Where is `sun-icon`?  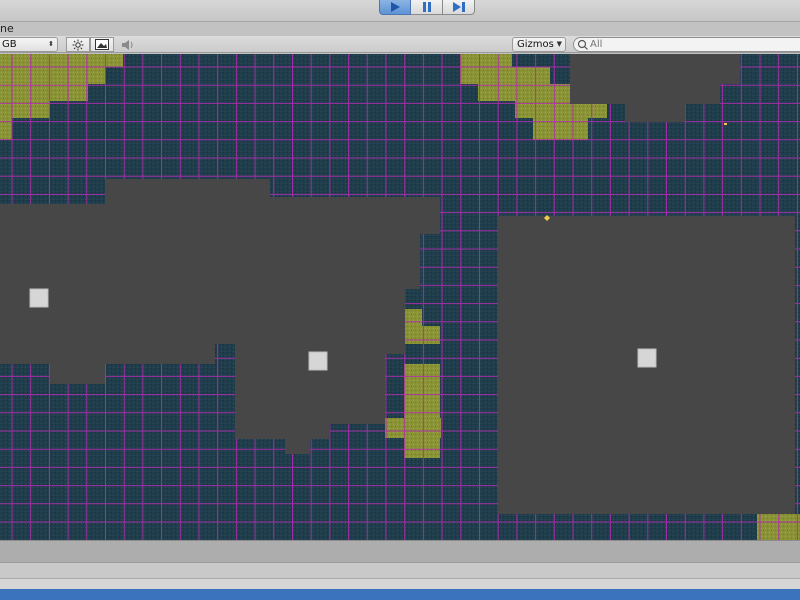
sun-icon is located at coordinates (78, 44).